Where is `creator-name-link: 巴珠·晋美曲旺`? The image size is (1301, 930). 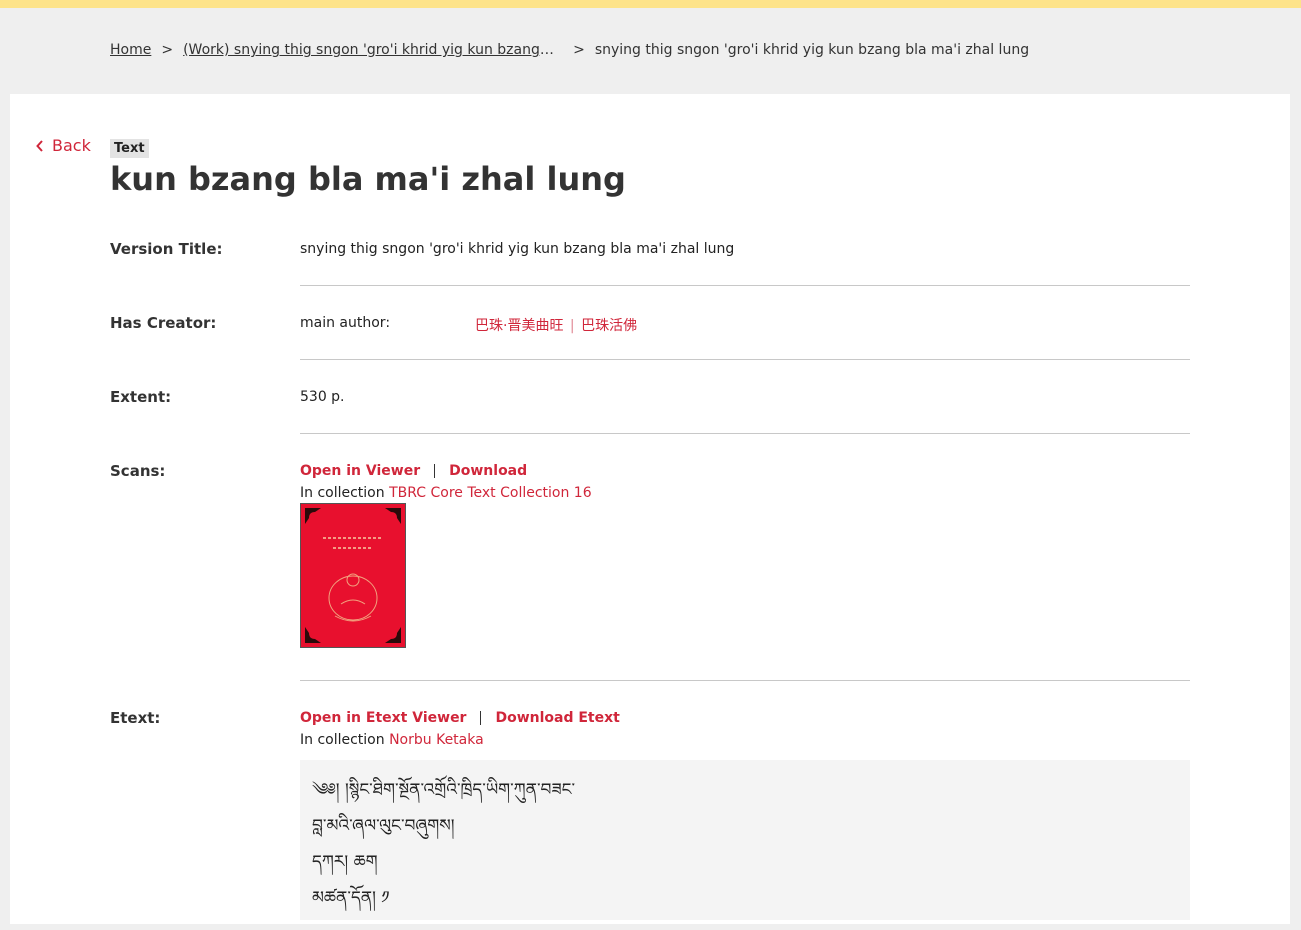
creator-name-link: 巴珠·晋美曲旺 is located at coordinates (519, 326).